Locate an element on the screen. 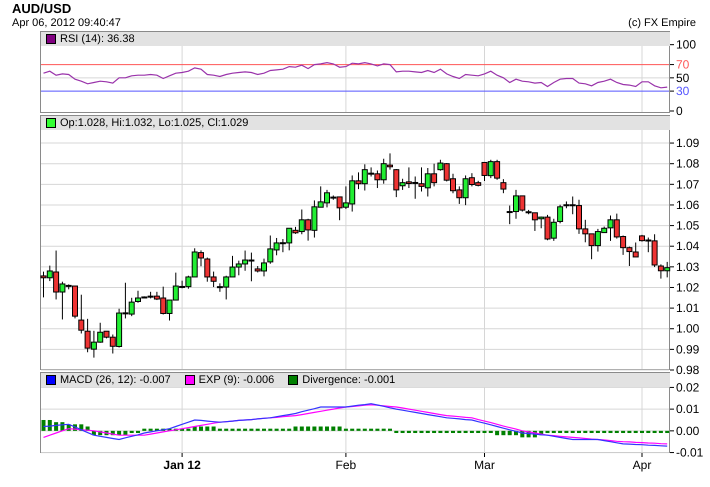 The image size is (710, 487). axis-label: 1.02 is located at coordinates (688, 287).